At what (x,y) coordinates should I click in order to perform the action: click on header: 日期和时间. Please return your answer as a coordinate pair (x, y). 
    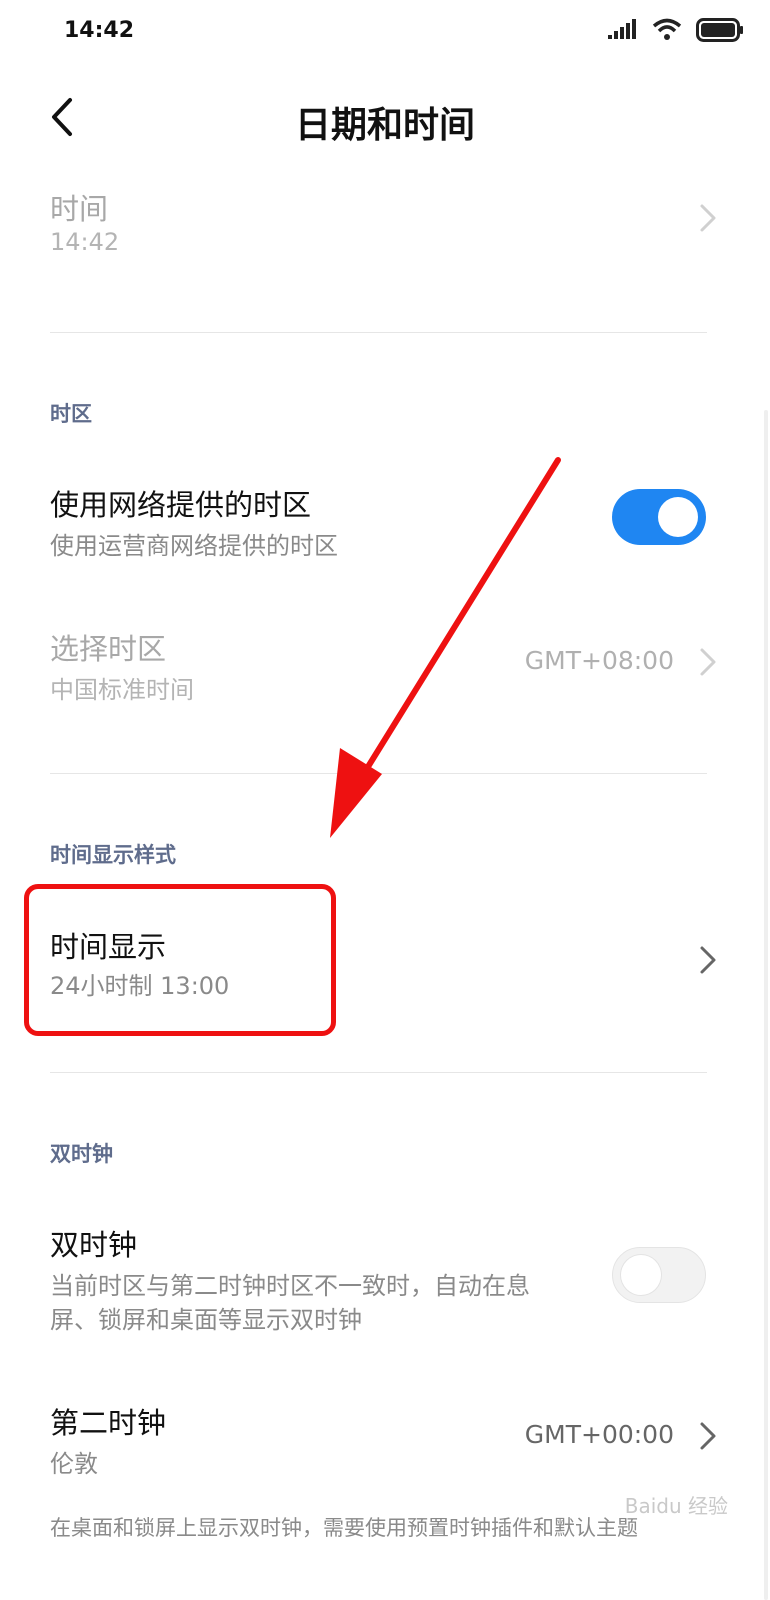
    Looking at the image, I should click on (385, 118).